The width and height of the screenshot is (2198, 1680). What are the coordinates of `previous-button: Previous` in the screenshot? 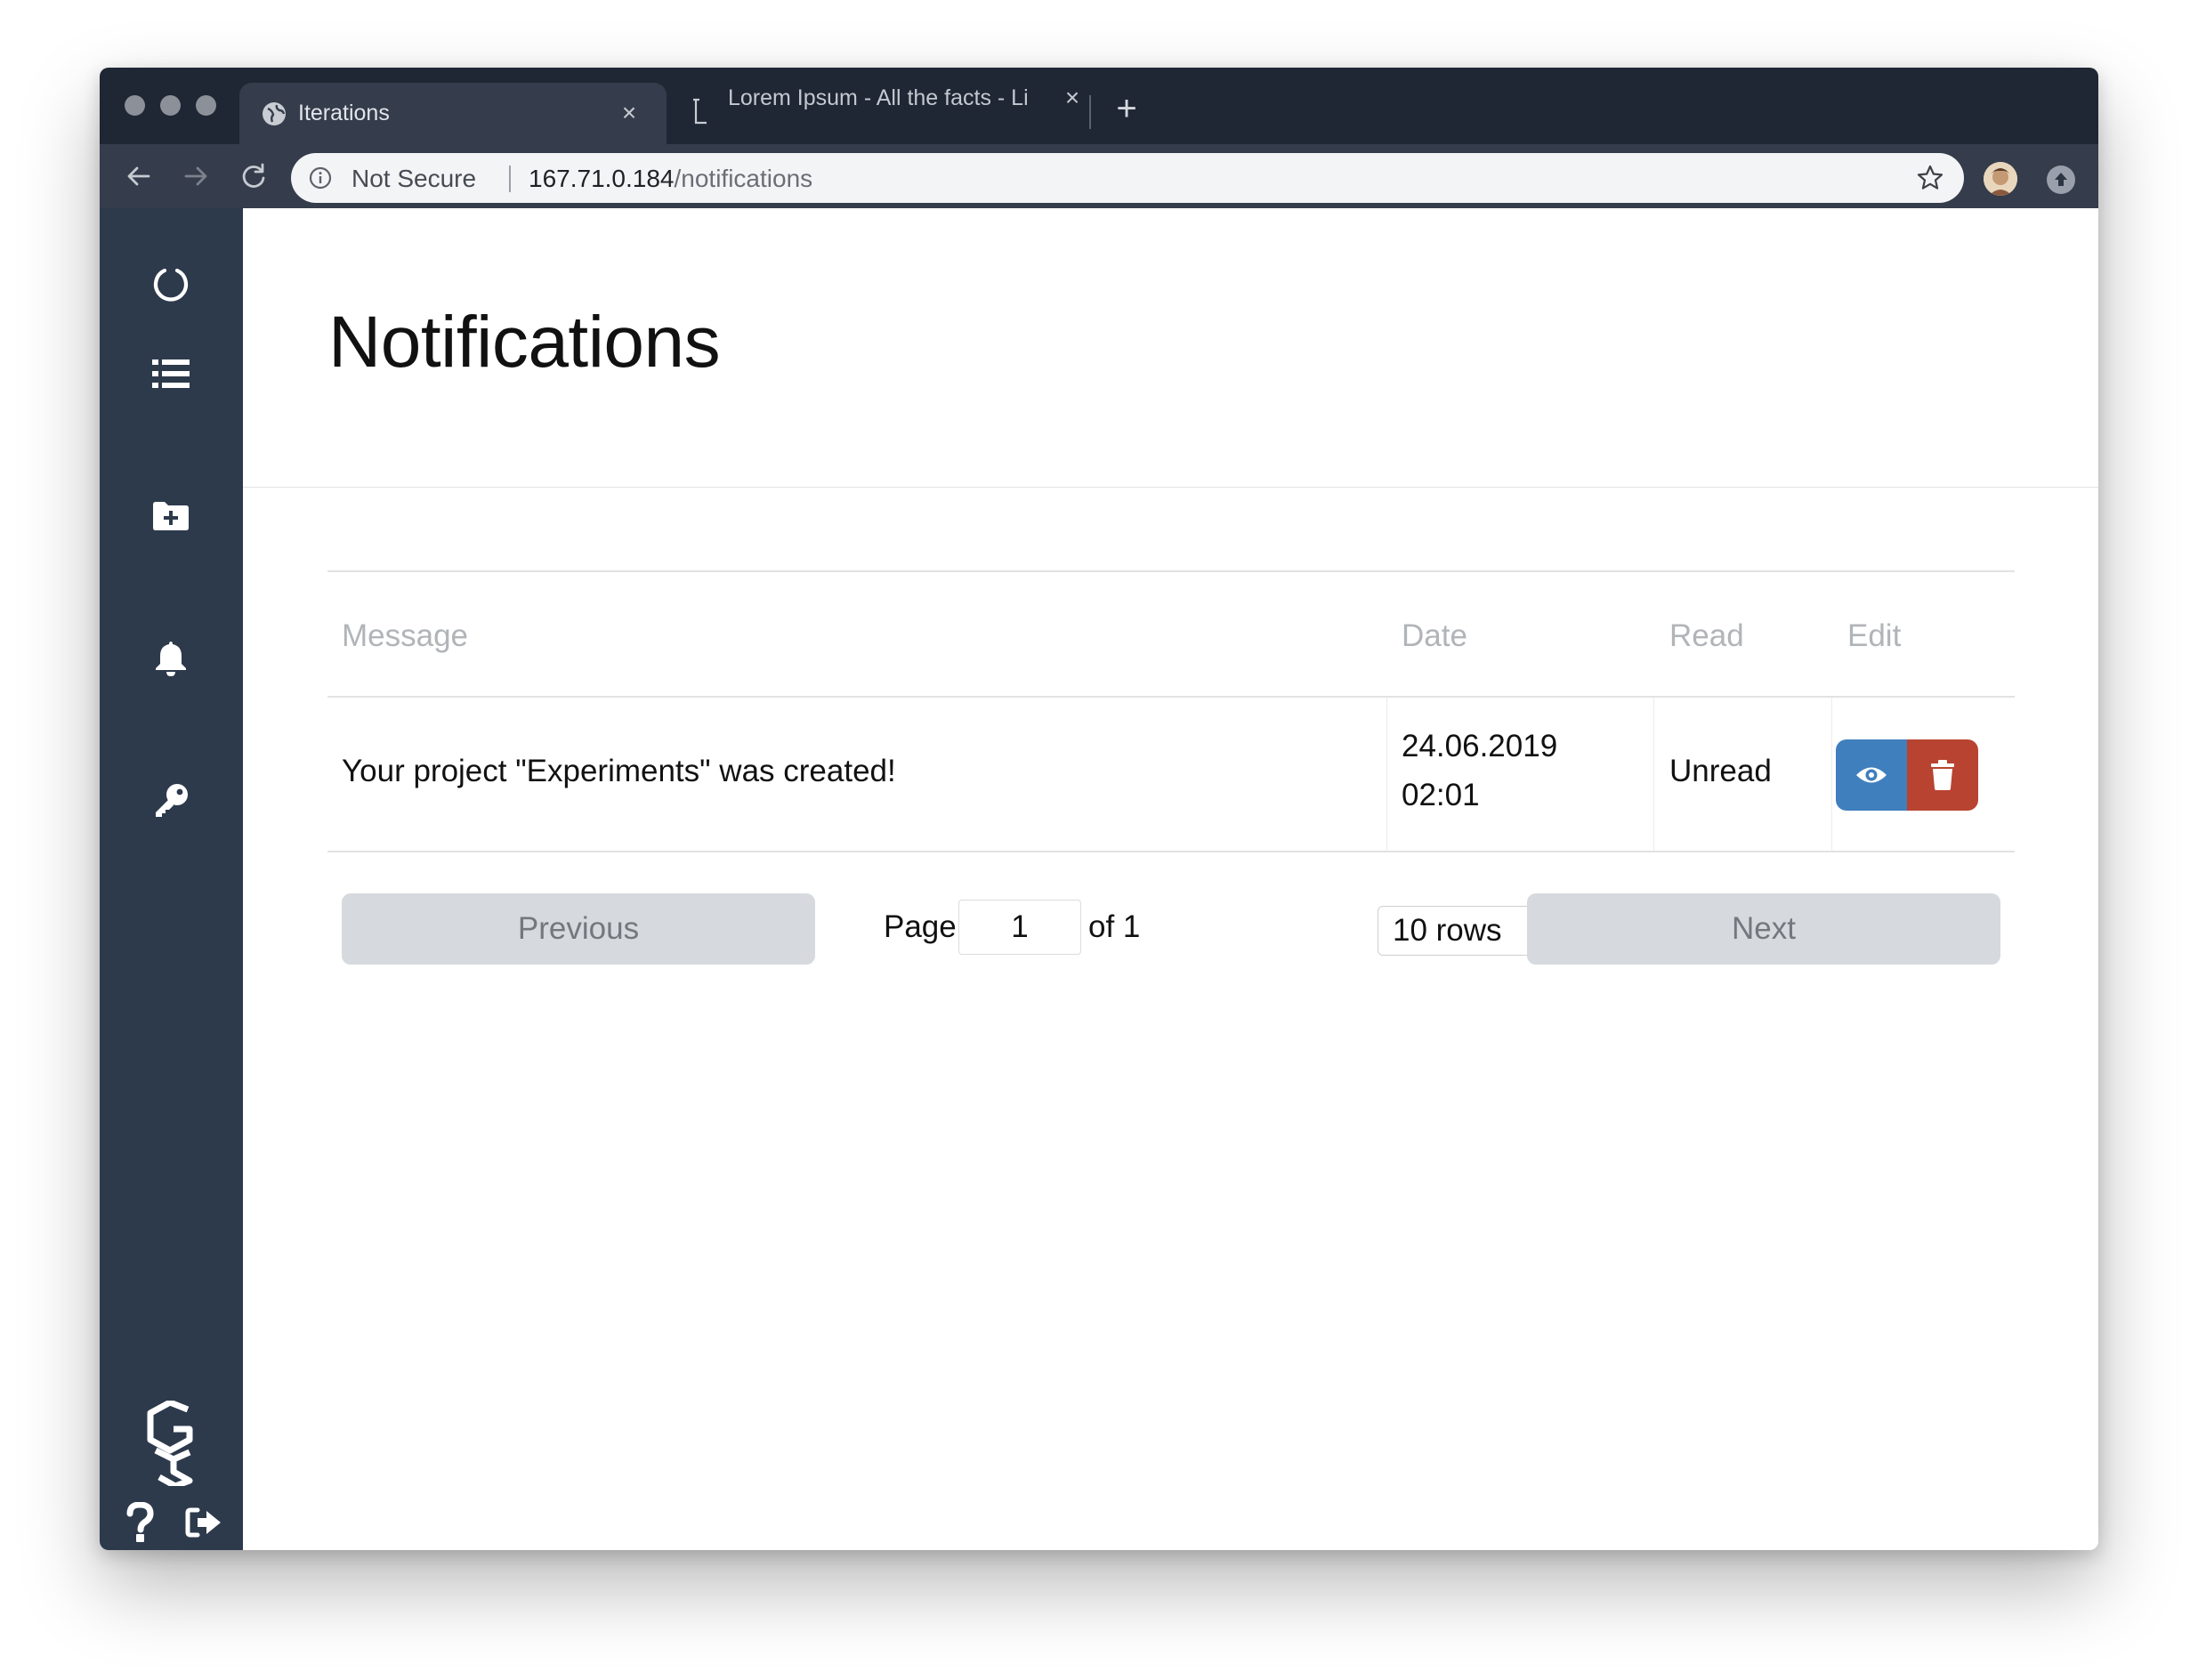 It's located at (578, 929).